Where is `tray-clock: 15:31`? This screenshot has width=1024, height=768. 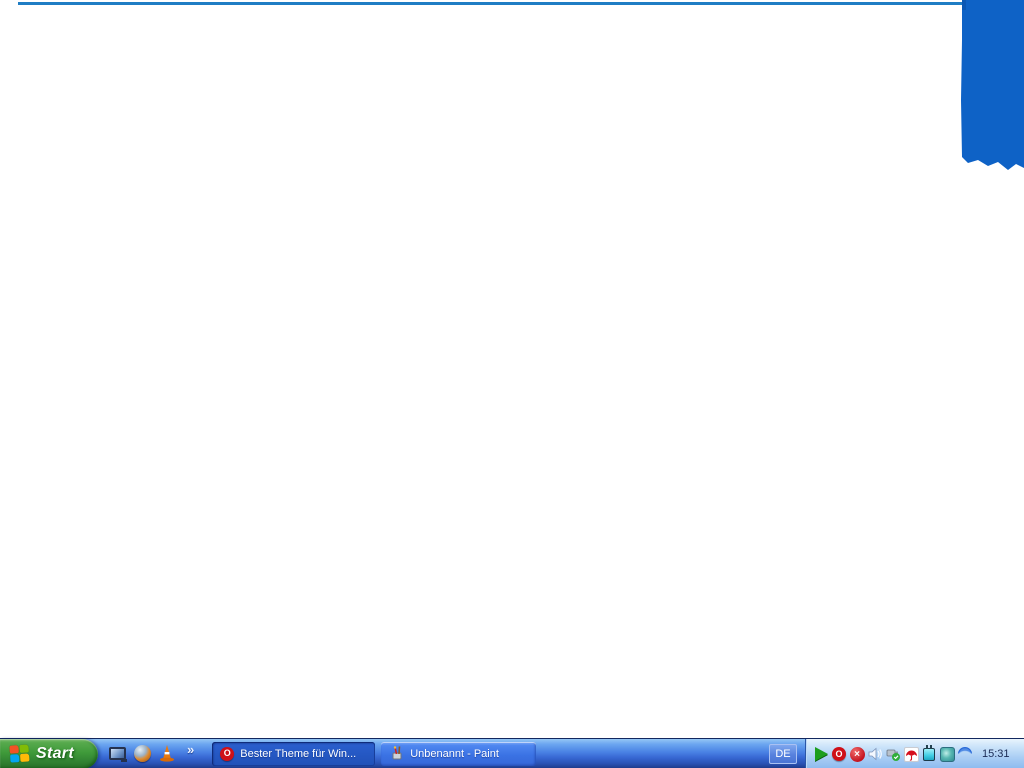
tray-clock: 15:31 is located at coordinates (996, 754).